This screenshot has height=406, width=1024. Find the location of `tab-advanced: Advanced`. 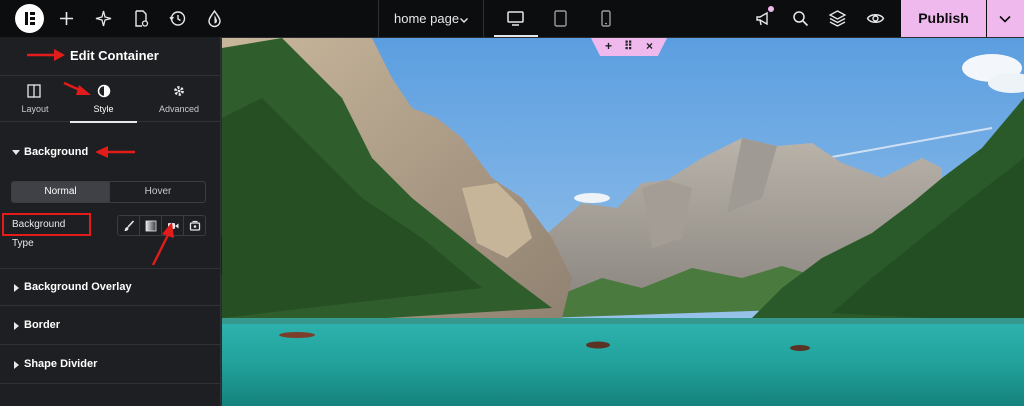

tab-advanced: Advanced is located at coordinates (179, 99).